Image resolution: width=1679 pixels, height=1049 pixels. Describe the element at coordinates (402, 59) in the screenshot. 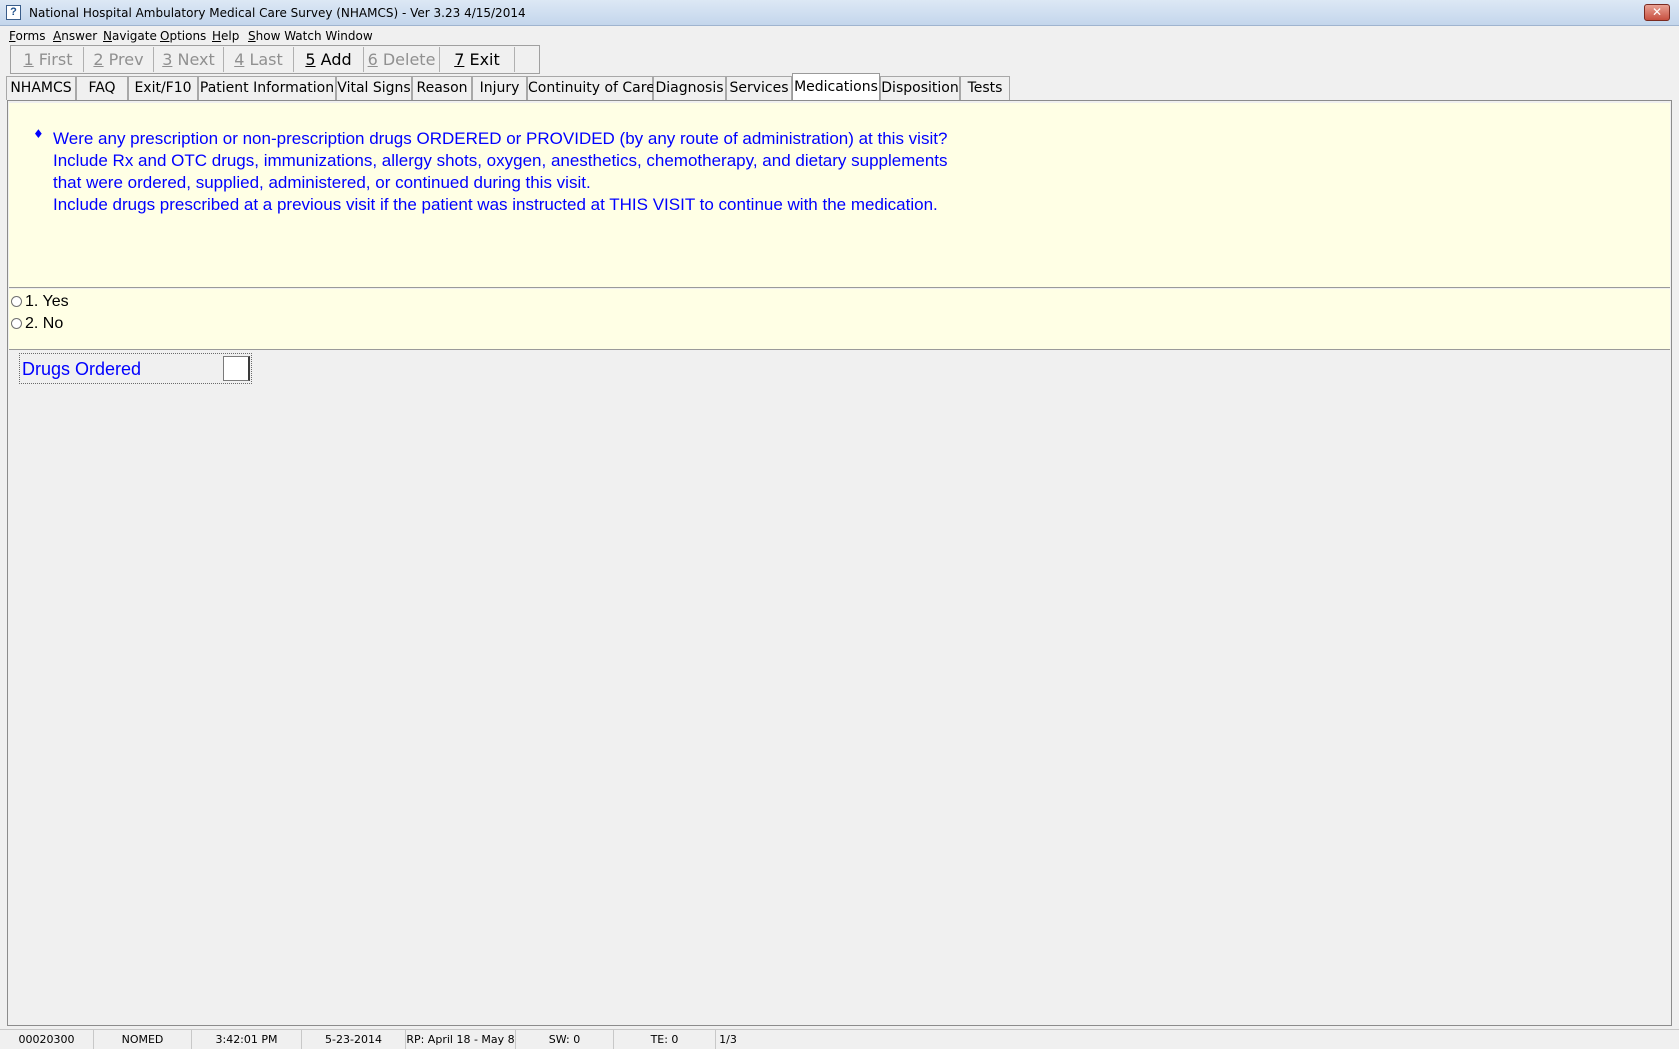

I see `delete-button: 6 Delete` at that location.